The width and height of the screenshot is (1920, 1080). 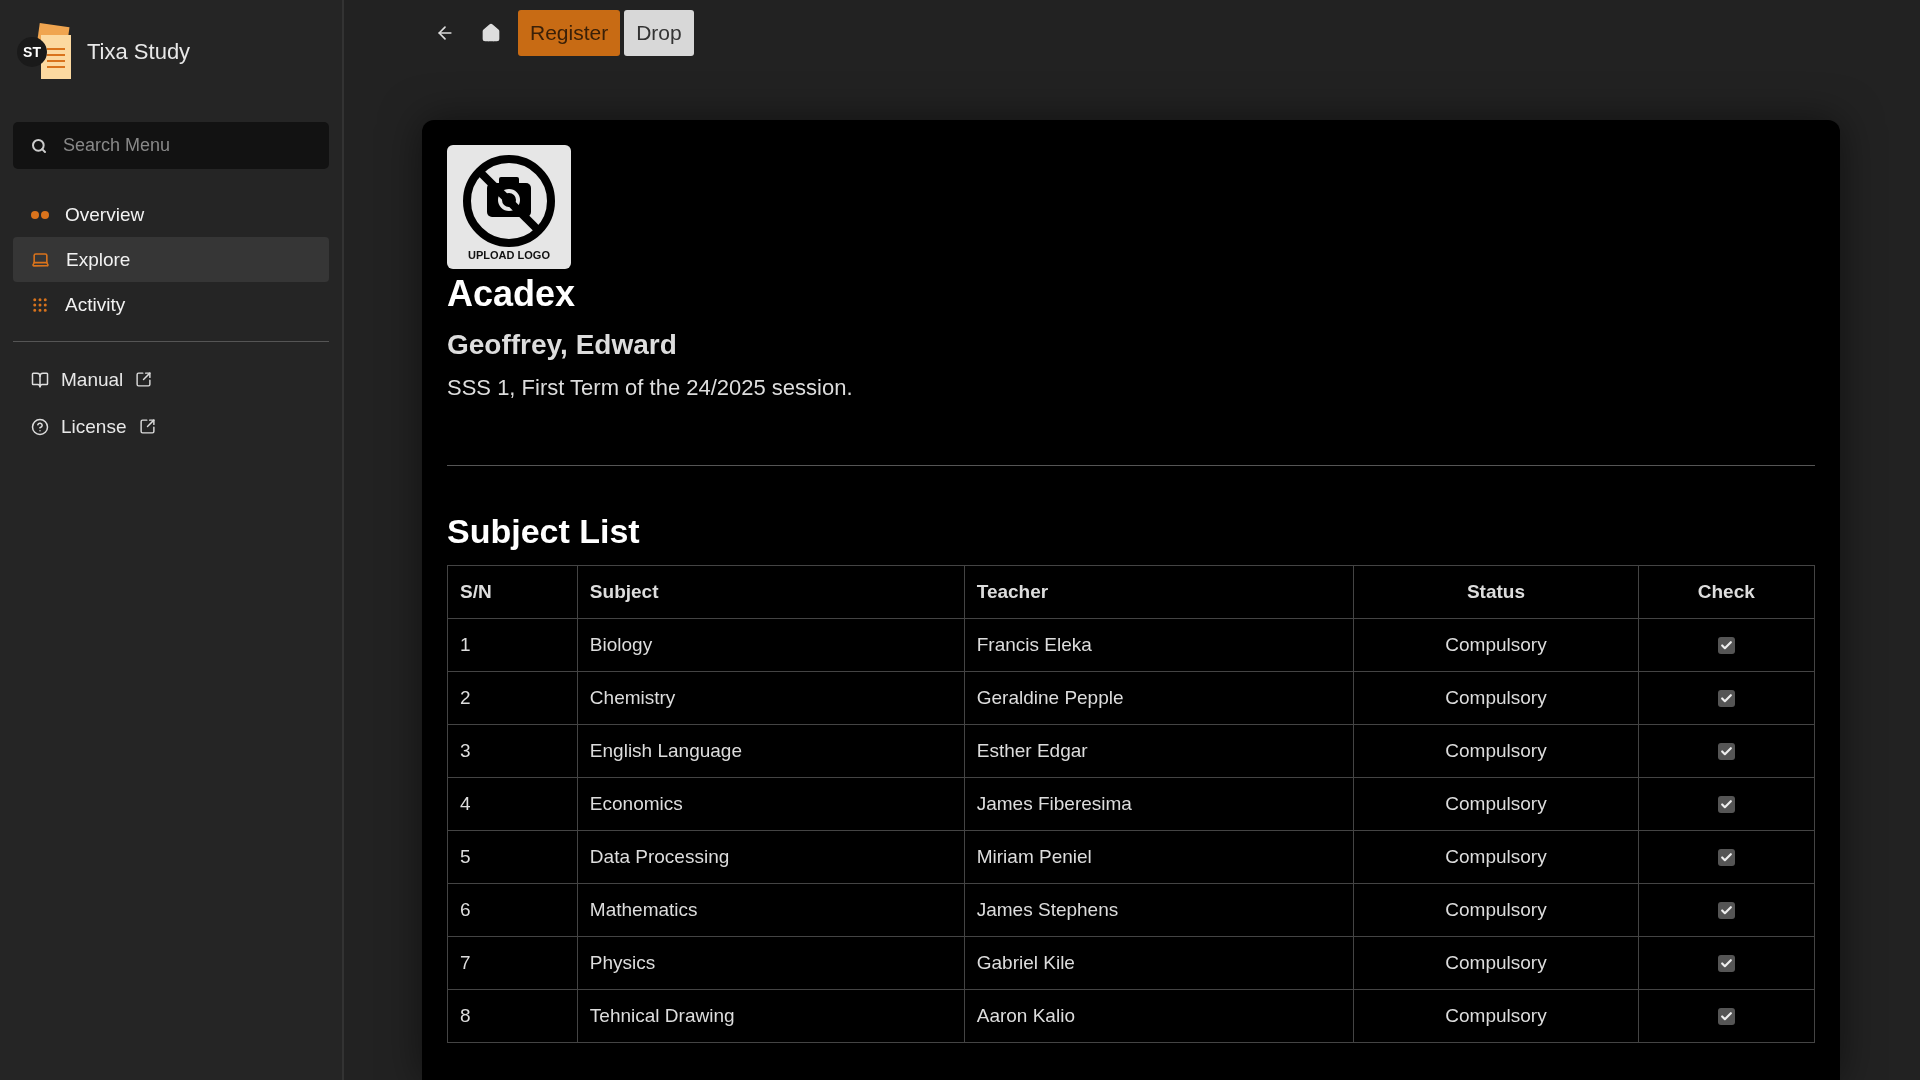 What do you see at coordinates (94, 426) in the screenshot?
I see `menu-link: License` at bounding box center [94, 426].